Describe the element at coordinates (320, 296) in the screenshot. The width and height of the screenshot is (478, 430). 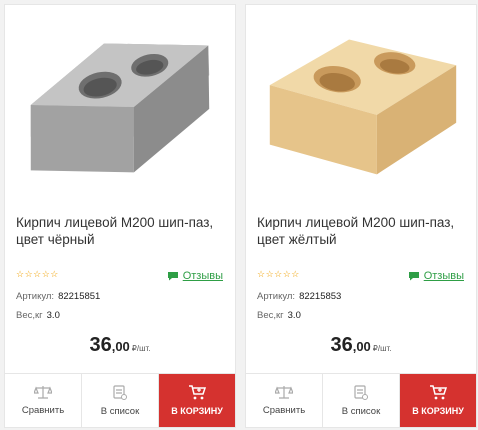
I see `article-value: 82215853` at that location.